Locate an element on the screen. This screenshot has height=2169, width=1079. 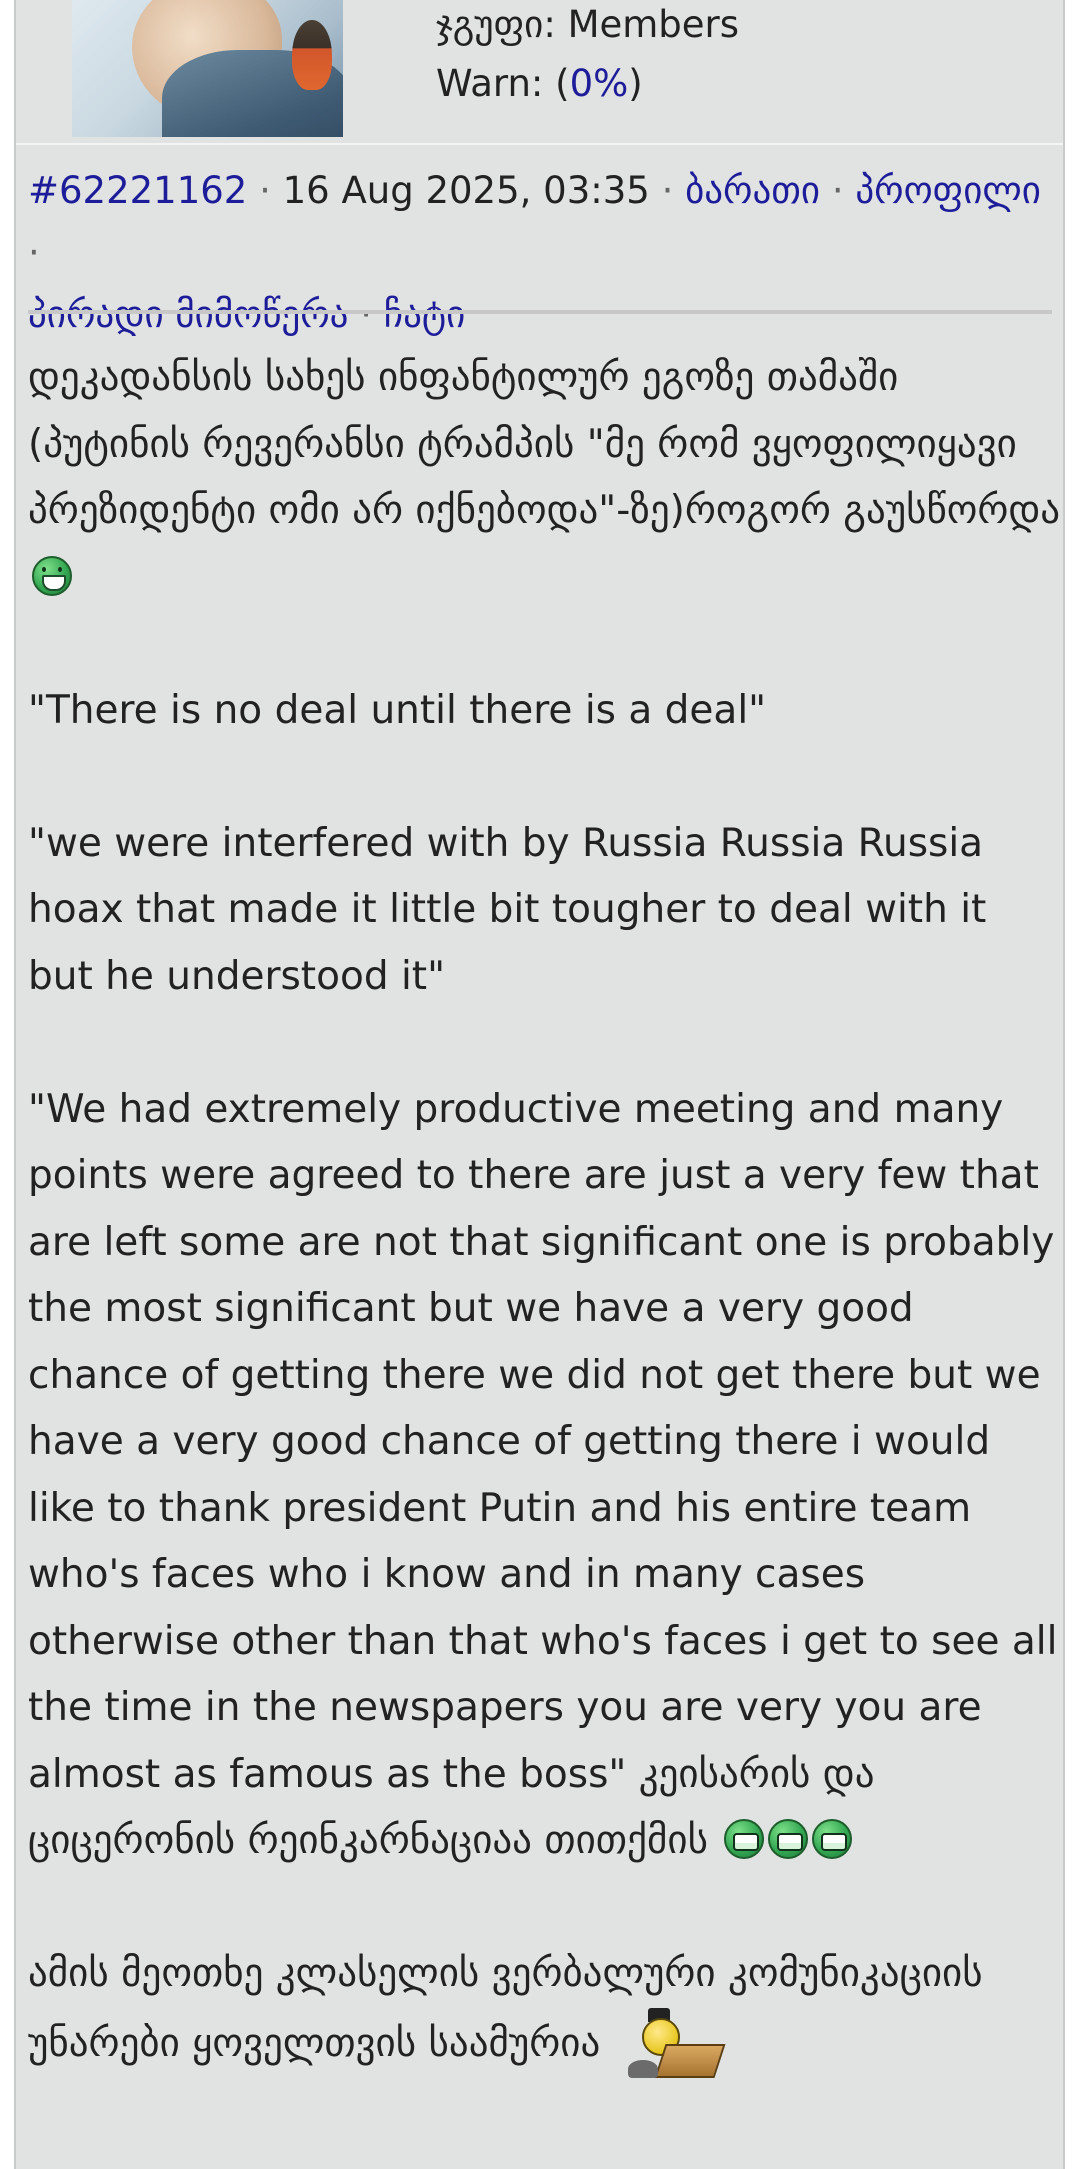
warn-close-paren: ) is located at coordinates (635, 83).